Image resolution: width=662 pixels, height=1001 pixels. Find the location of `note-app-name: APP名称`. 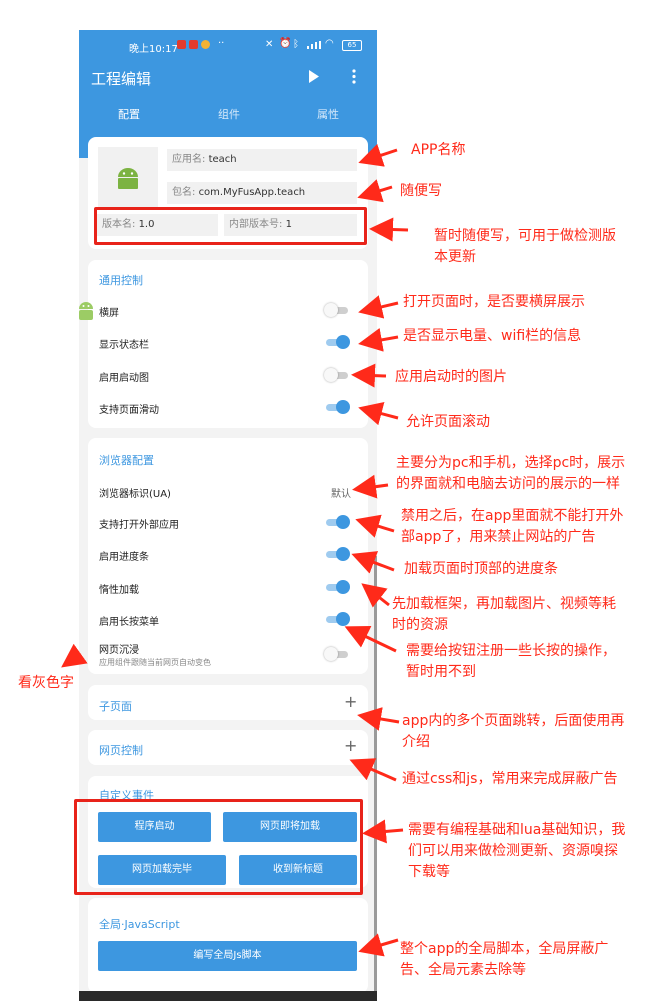

note-app-name: APP名称 is located at coordinates (438, 150).